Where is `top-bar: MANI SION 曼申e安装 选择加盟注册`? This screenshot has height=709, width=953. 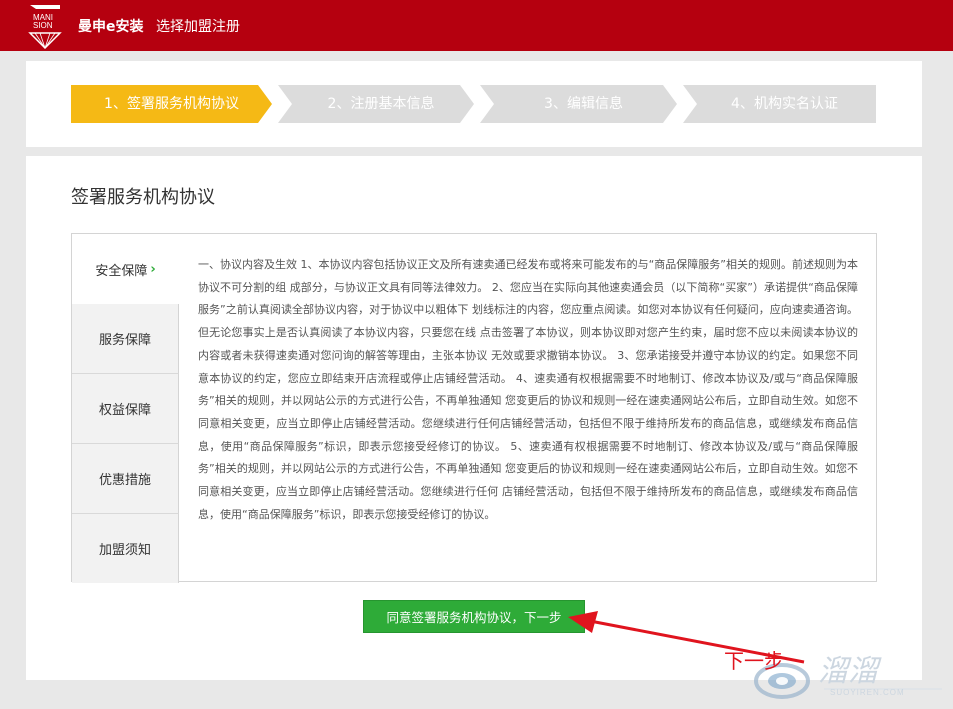 top-bar: MANI SION 曼申e安装 选择加盟注册 is located at coordinates (476, 25).